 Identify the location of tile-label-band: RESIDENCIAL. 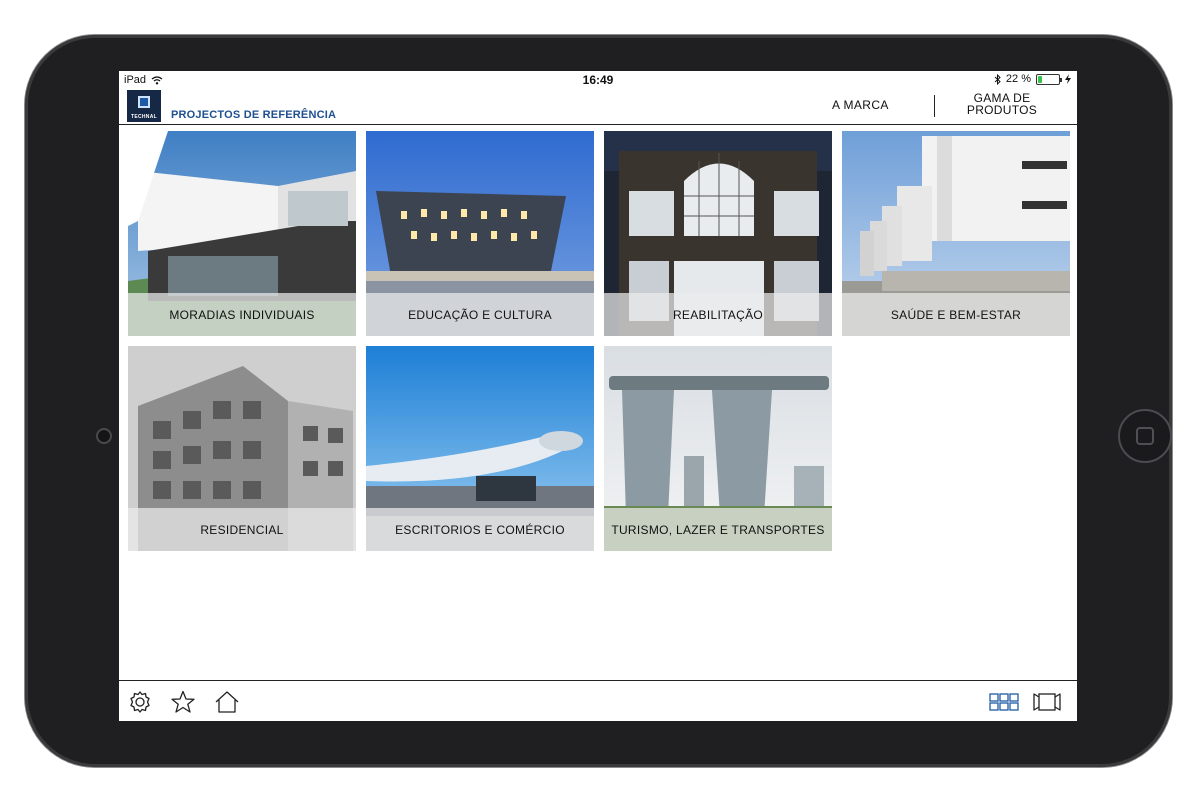
(242, 529).